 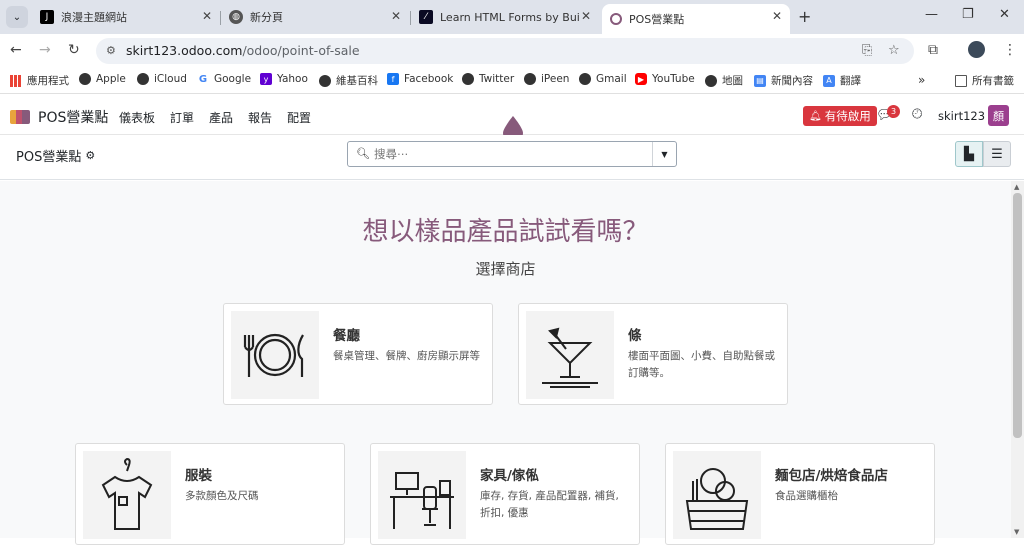 What do you see at coordinates (993, 81) in the screenshot?
I see `bookmark-label: 所有書籤` at bounding box center [993, 81].